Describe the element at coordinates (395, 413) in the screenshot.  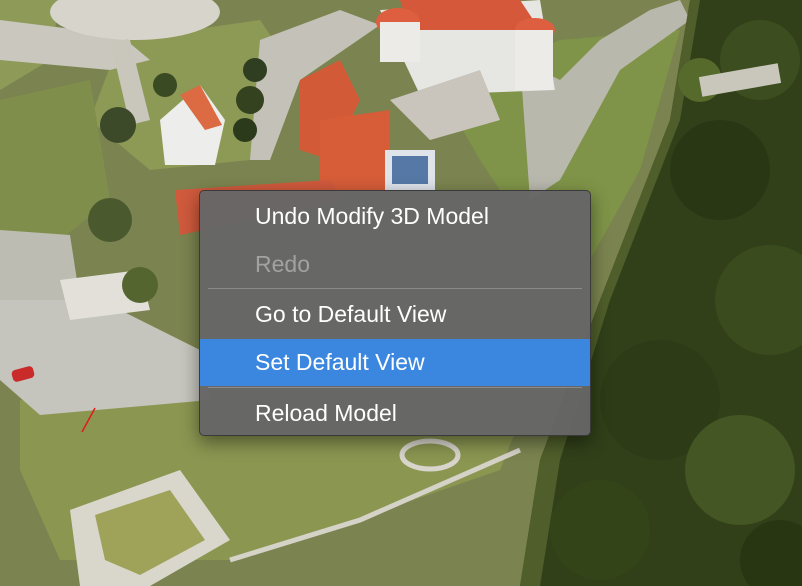
I see `menu-item-reload-model: Reload Model` at that location.